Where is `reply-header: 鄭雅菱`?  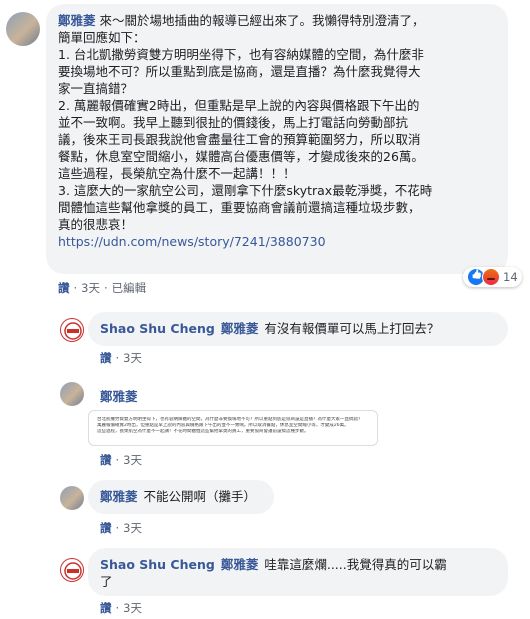 reply-header: 鄭雅菱 is located at coordinates (119, 395).